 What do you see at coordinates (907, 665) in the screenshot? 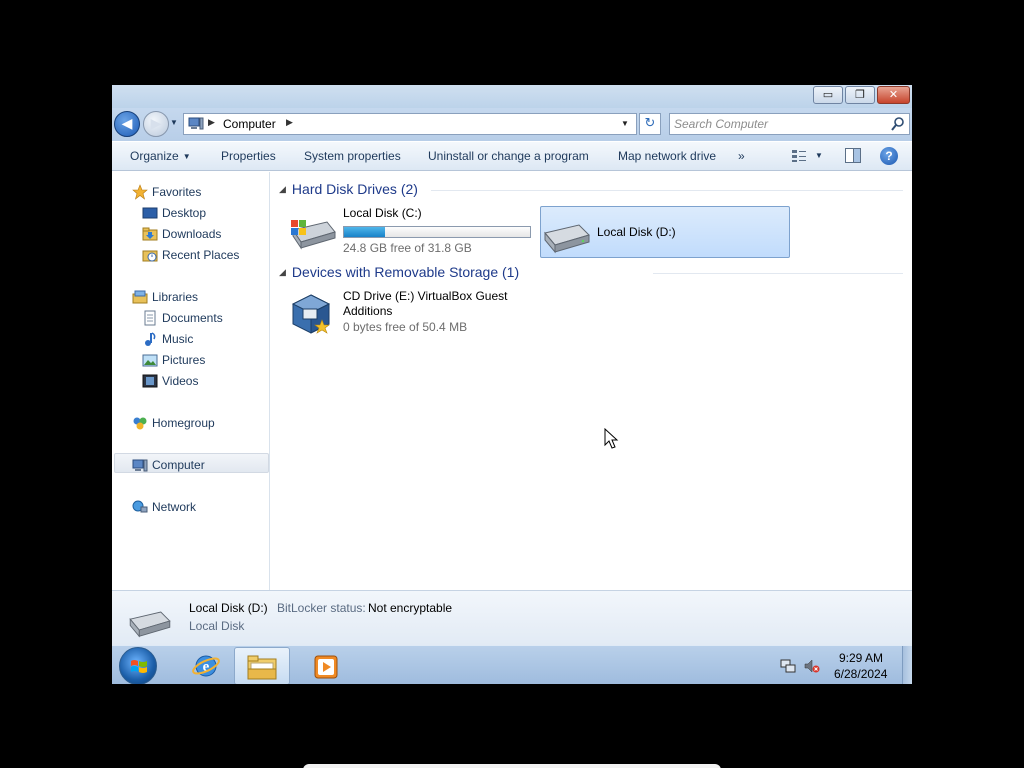
I see `show-desktop-button` at bounding box center [907, 665].